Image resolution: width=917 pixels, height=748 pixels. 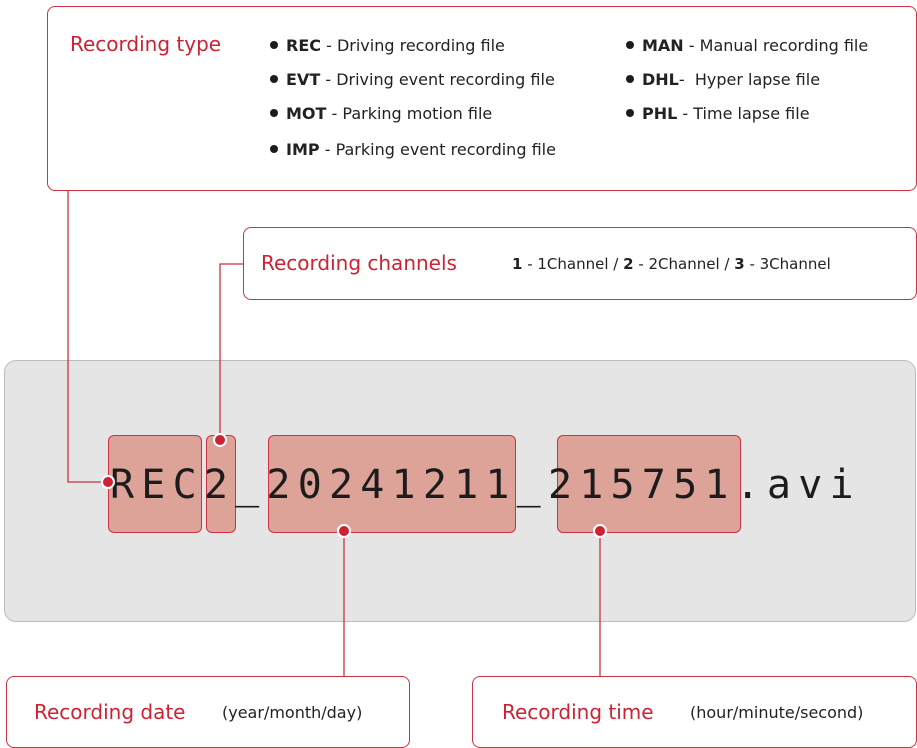 What do you see at coordinates (231, 351) in the screenshot?
I see `connector-recording-channels` at bounding box center [231, 351].